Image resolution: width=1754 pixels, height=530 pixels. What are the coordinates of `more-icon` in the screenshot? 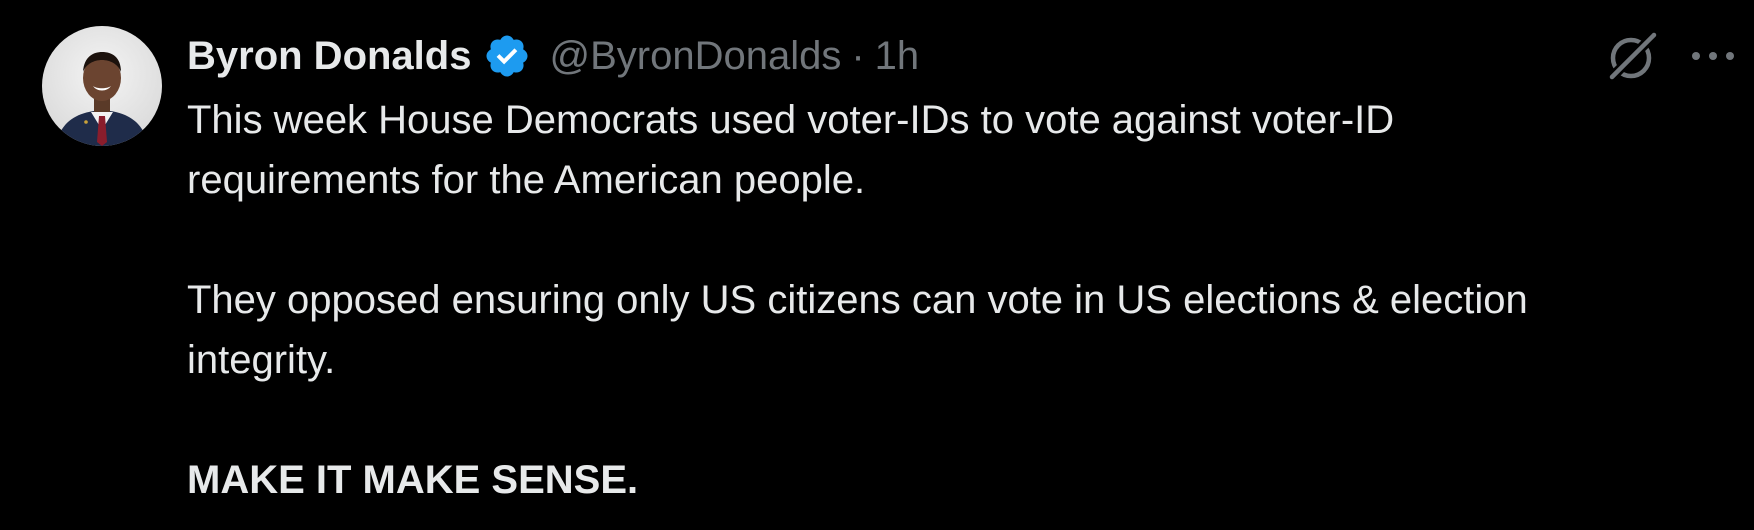 It's located at (1713, 56).